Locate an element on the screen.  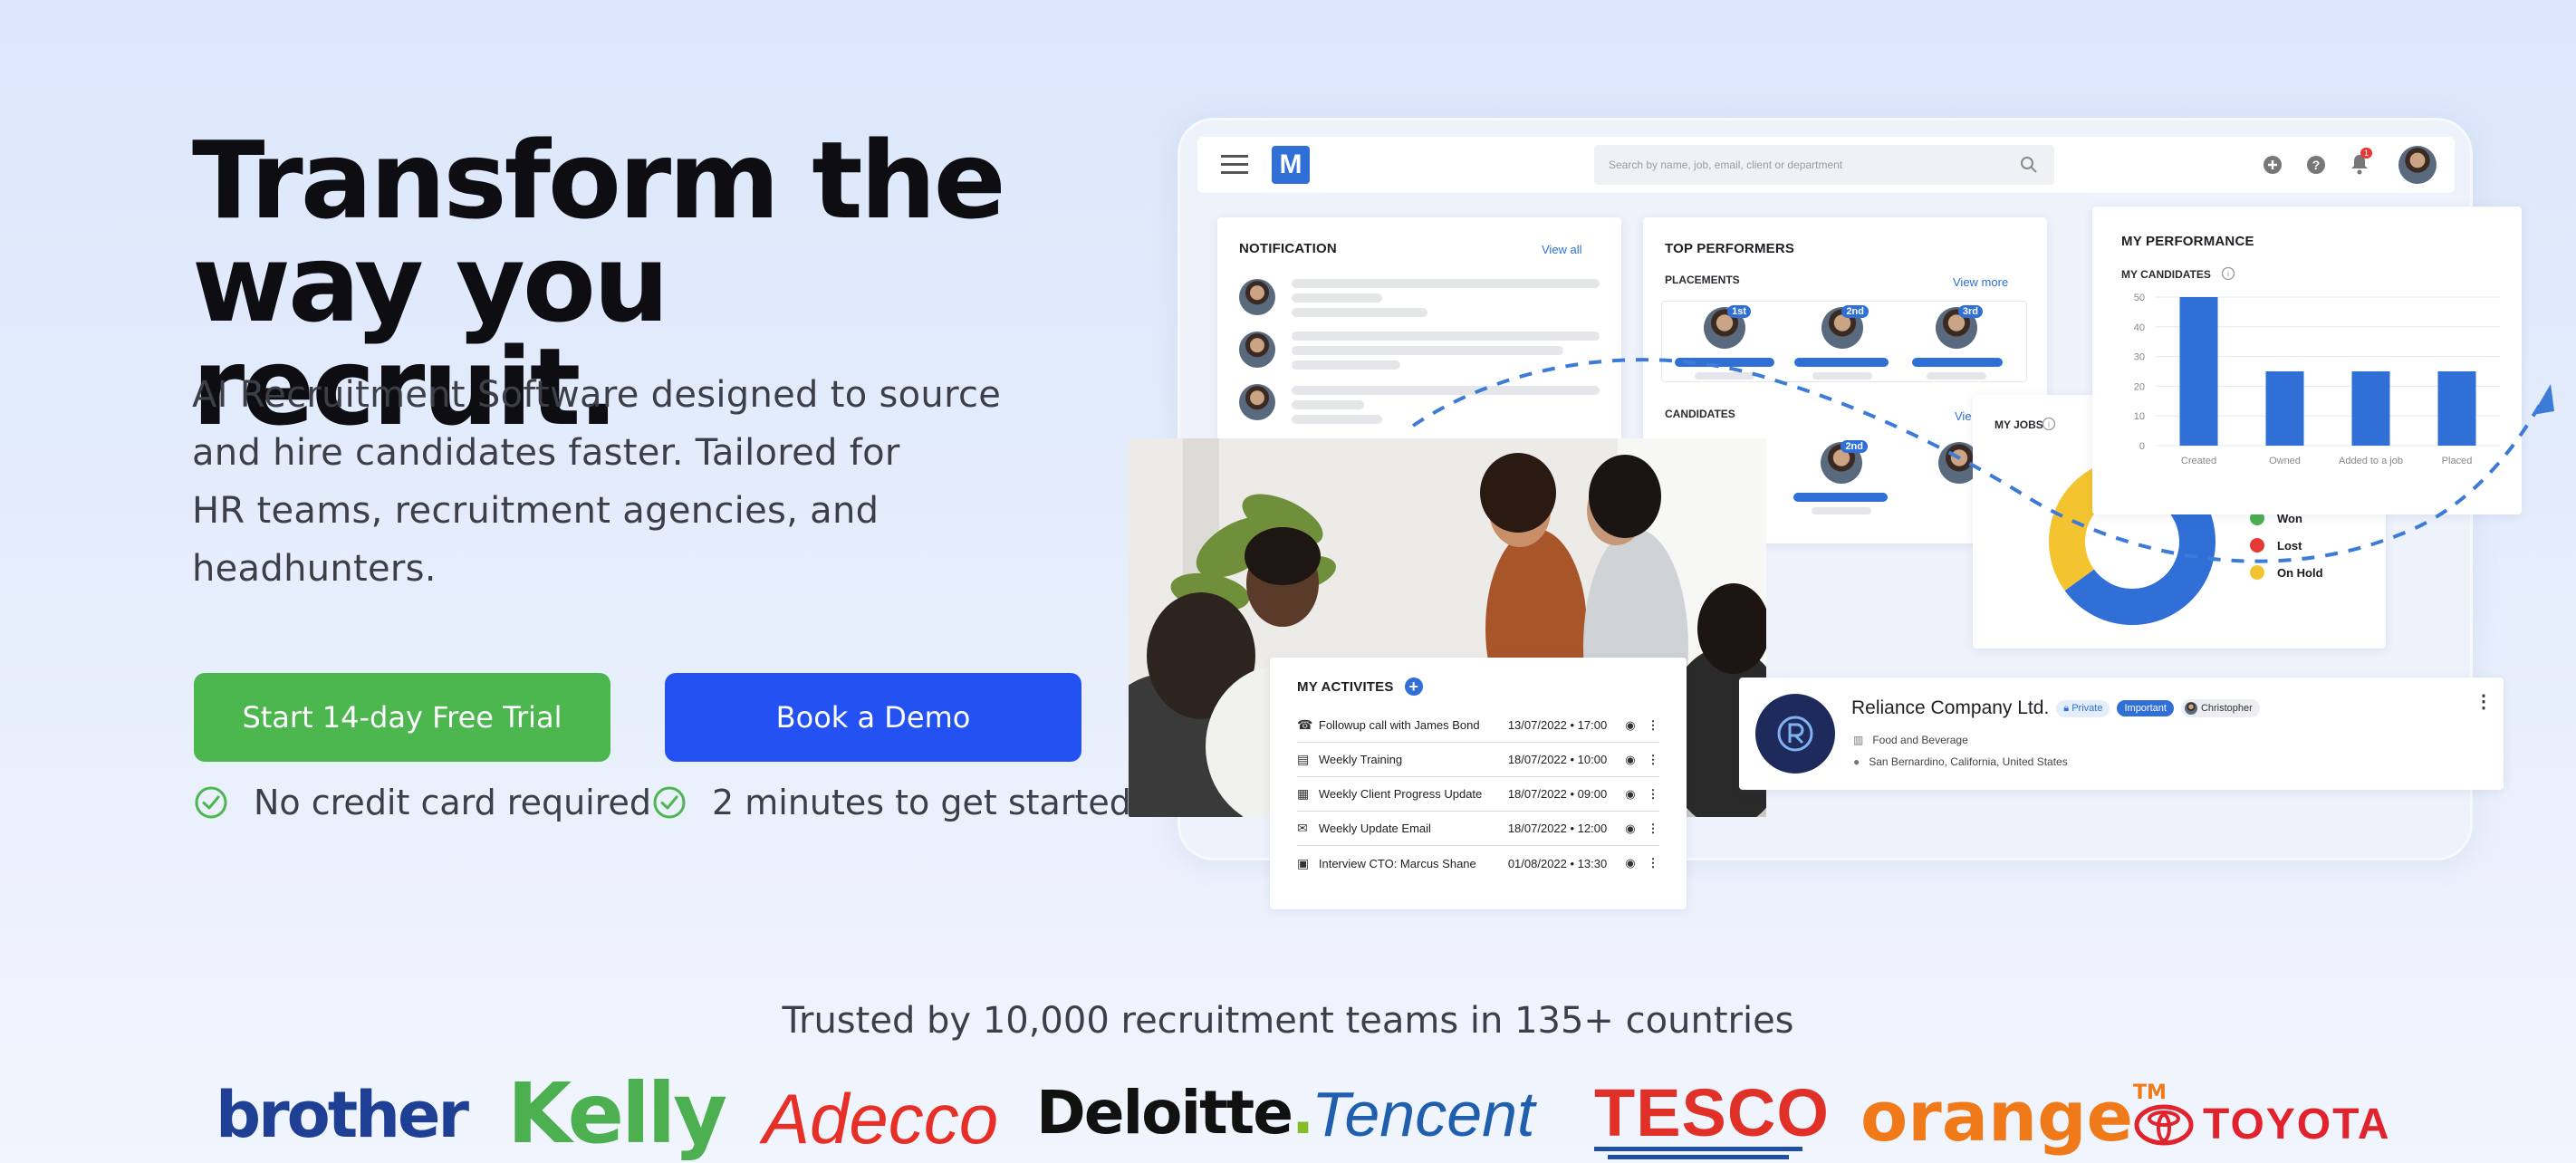
hamburger-menu-icon is located at coordinates (1234, 165).